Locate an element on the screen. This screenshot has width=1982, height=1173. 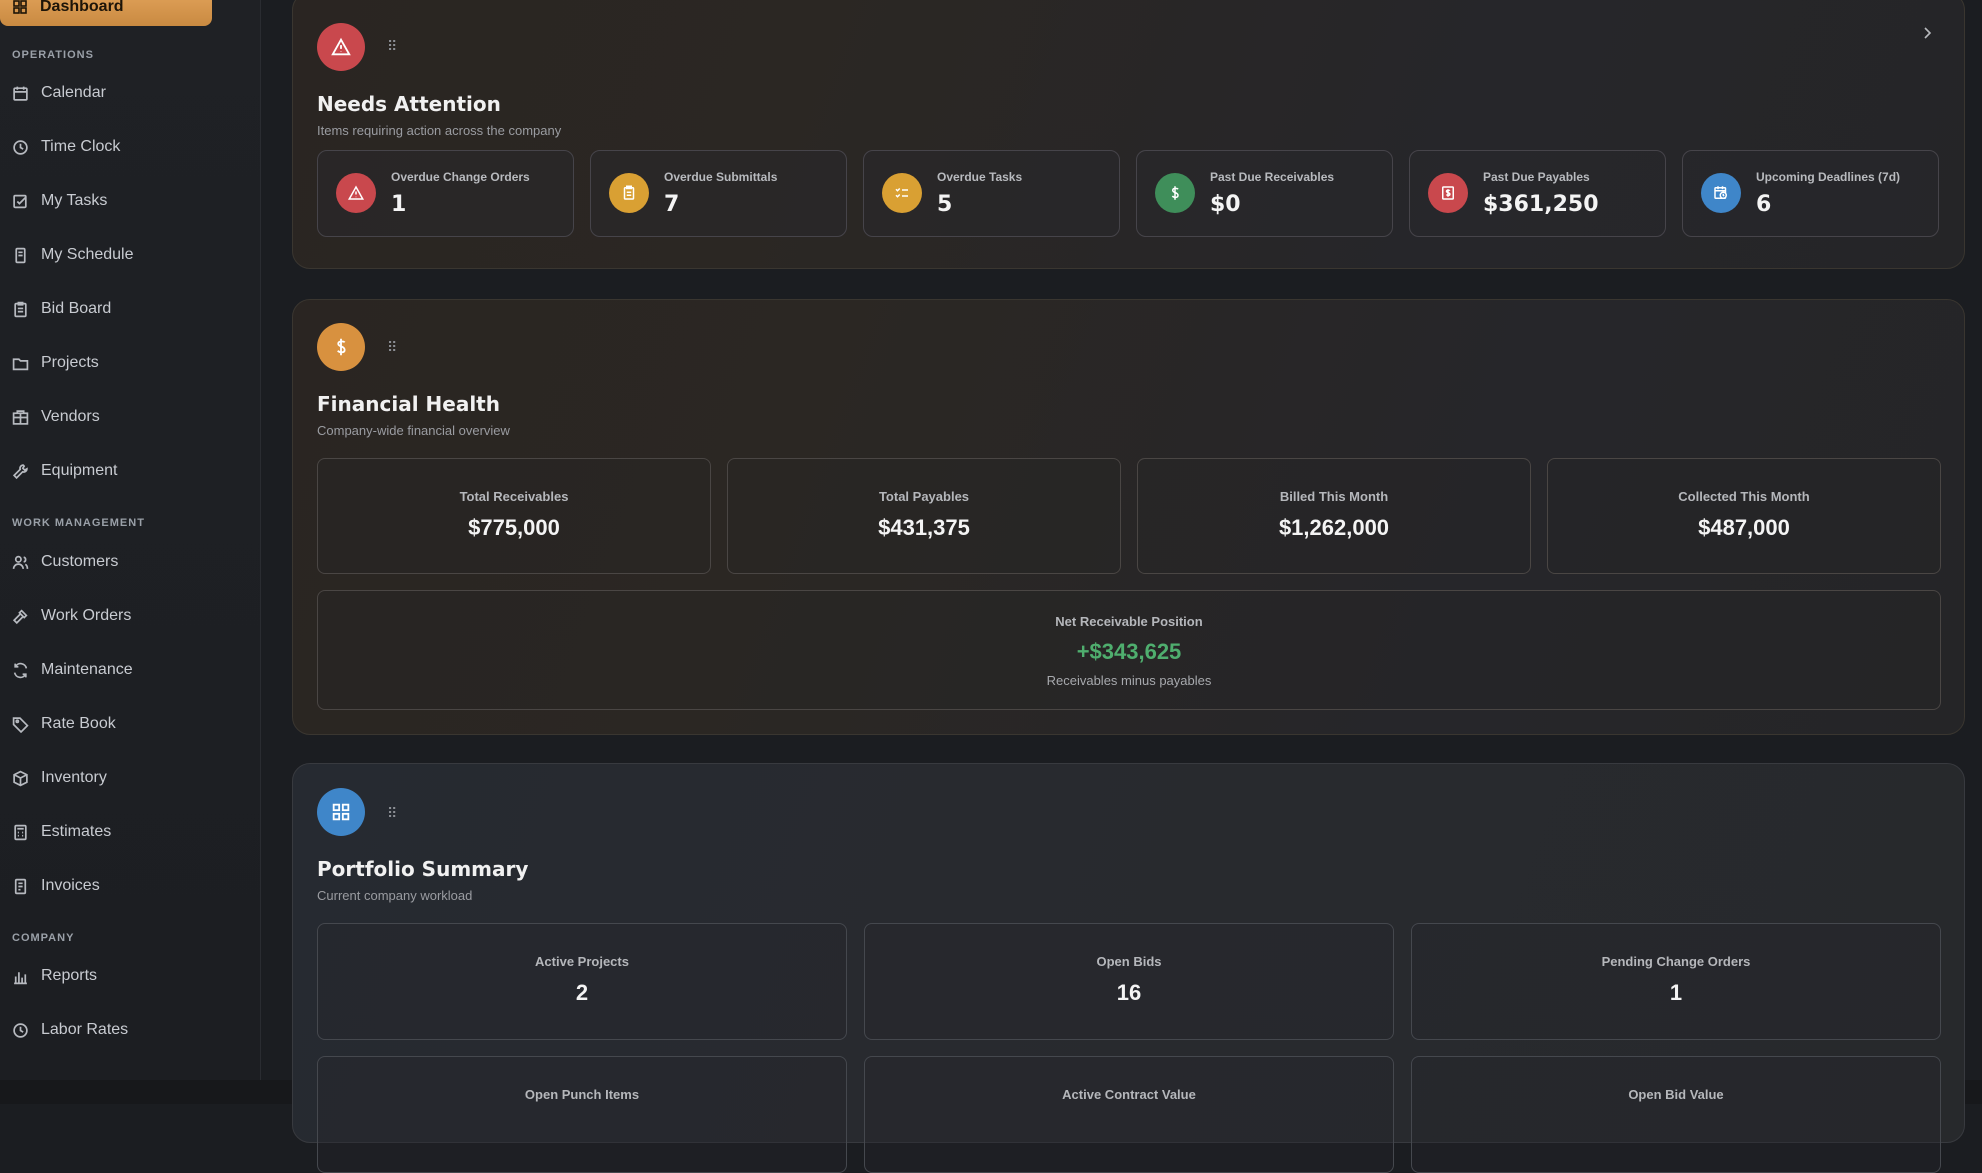
sidebar-item-label: Reports is located at coordinates (69, 975).